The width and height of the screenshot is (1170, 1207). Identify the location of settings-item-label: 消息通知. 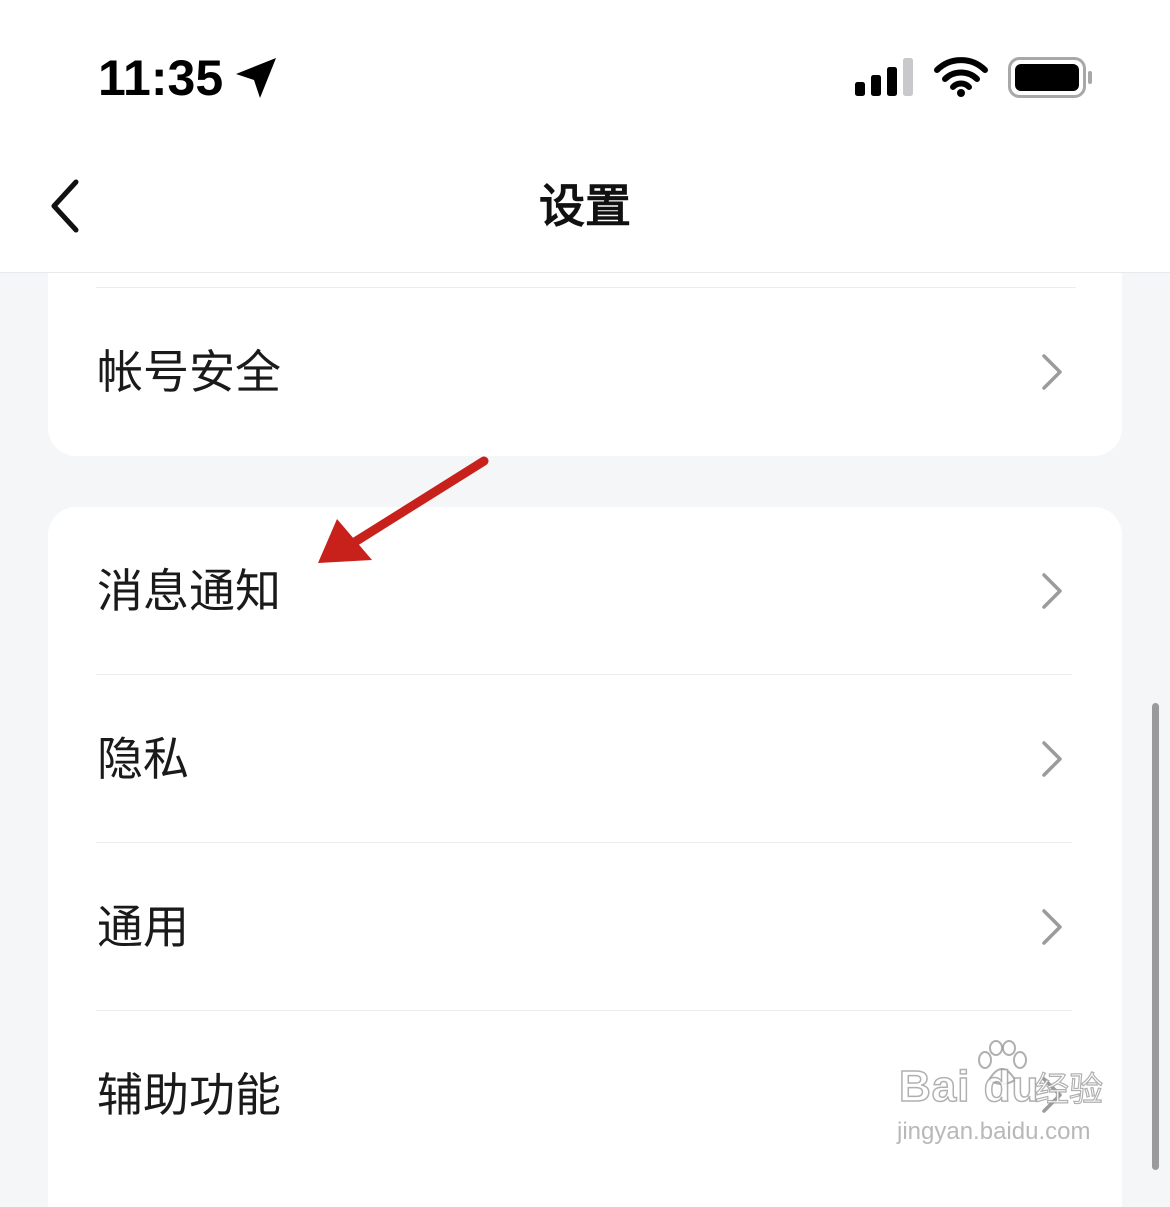
(189, 591).